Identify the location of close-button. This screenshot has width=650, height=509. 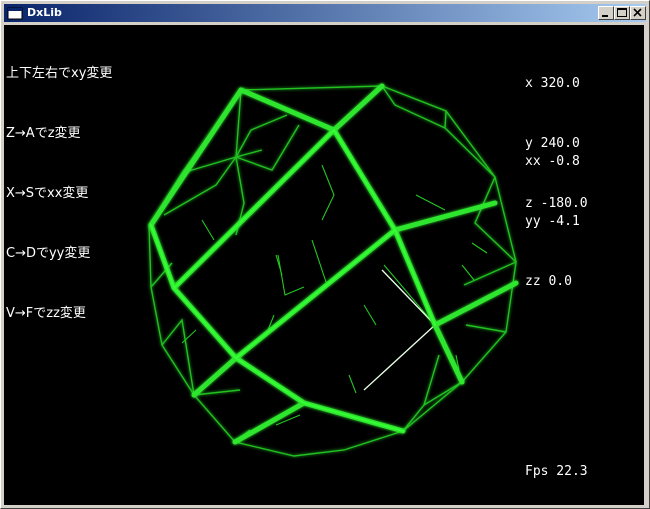
(638, 13).